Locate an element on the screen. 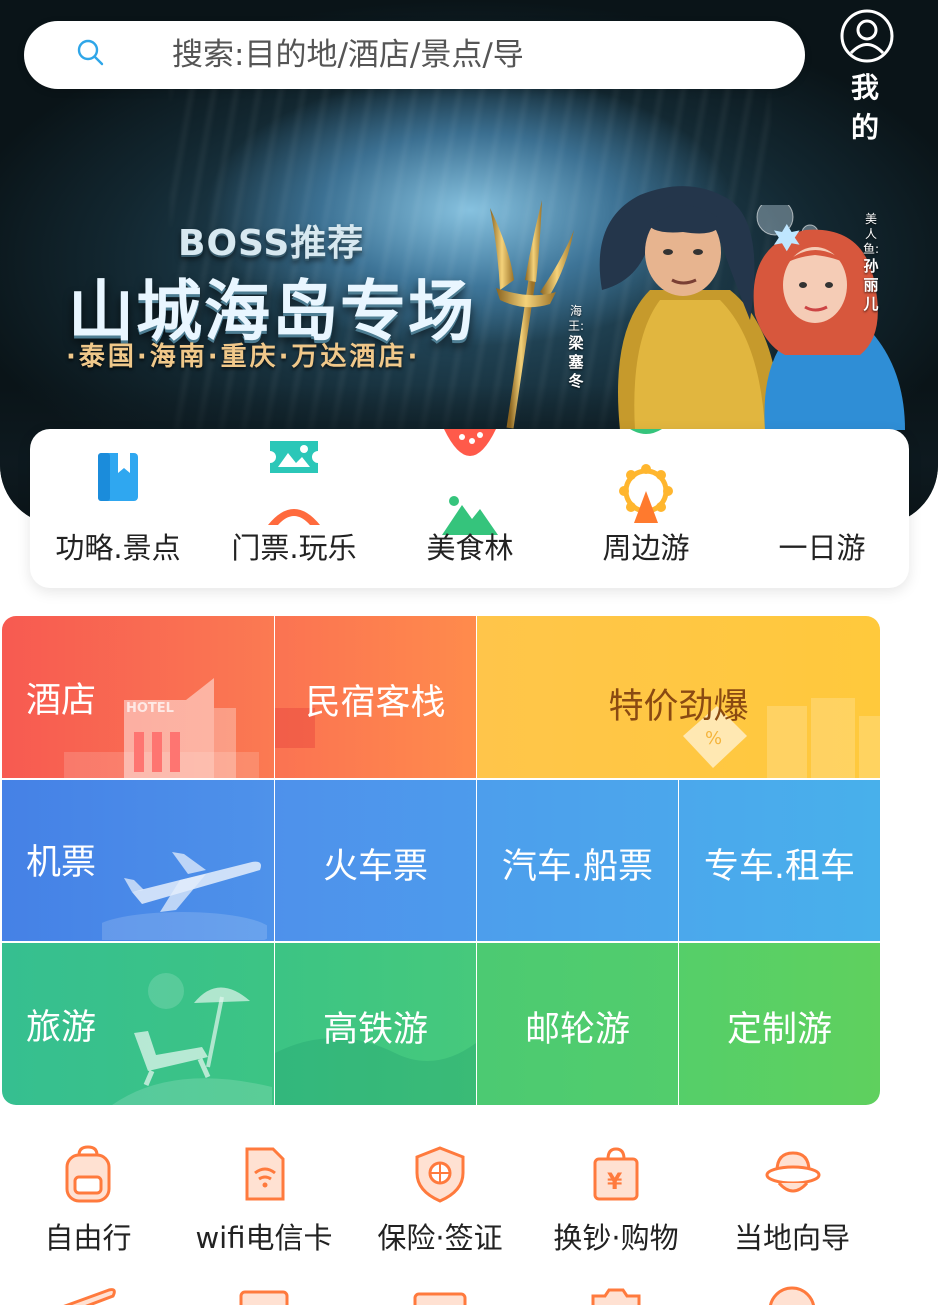 The width and height of the screenshot is (938, 1305). tile-custom: 定制游 is located at coordinates (779, 1024).